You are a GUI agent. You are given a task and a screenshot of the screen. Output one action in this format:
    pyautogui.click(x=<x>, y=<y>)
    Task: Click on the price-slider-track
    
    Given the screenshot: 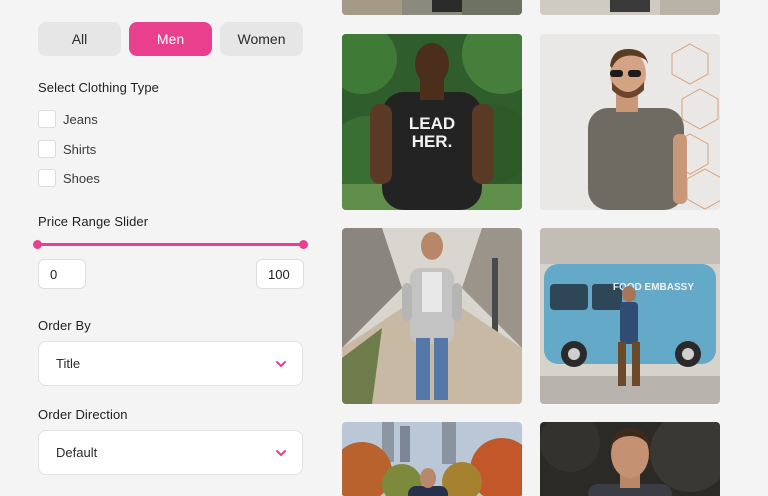 What is the action you would take?
    pyautogui.click(x=170, y=244)
    